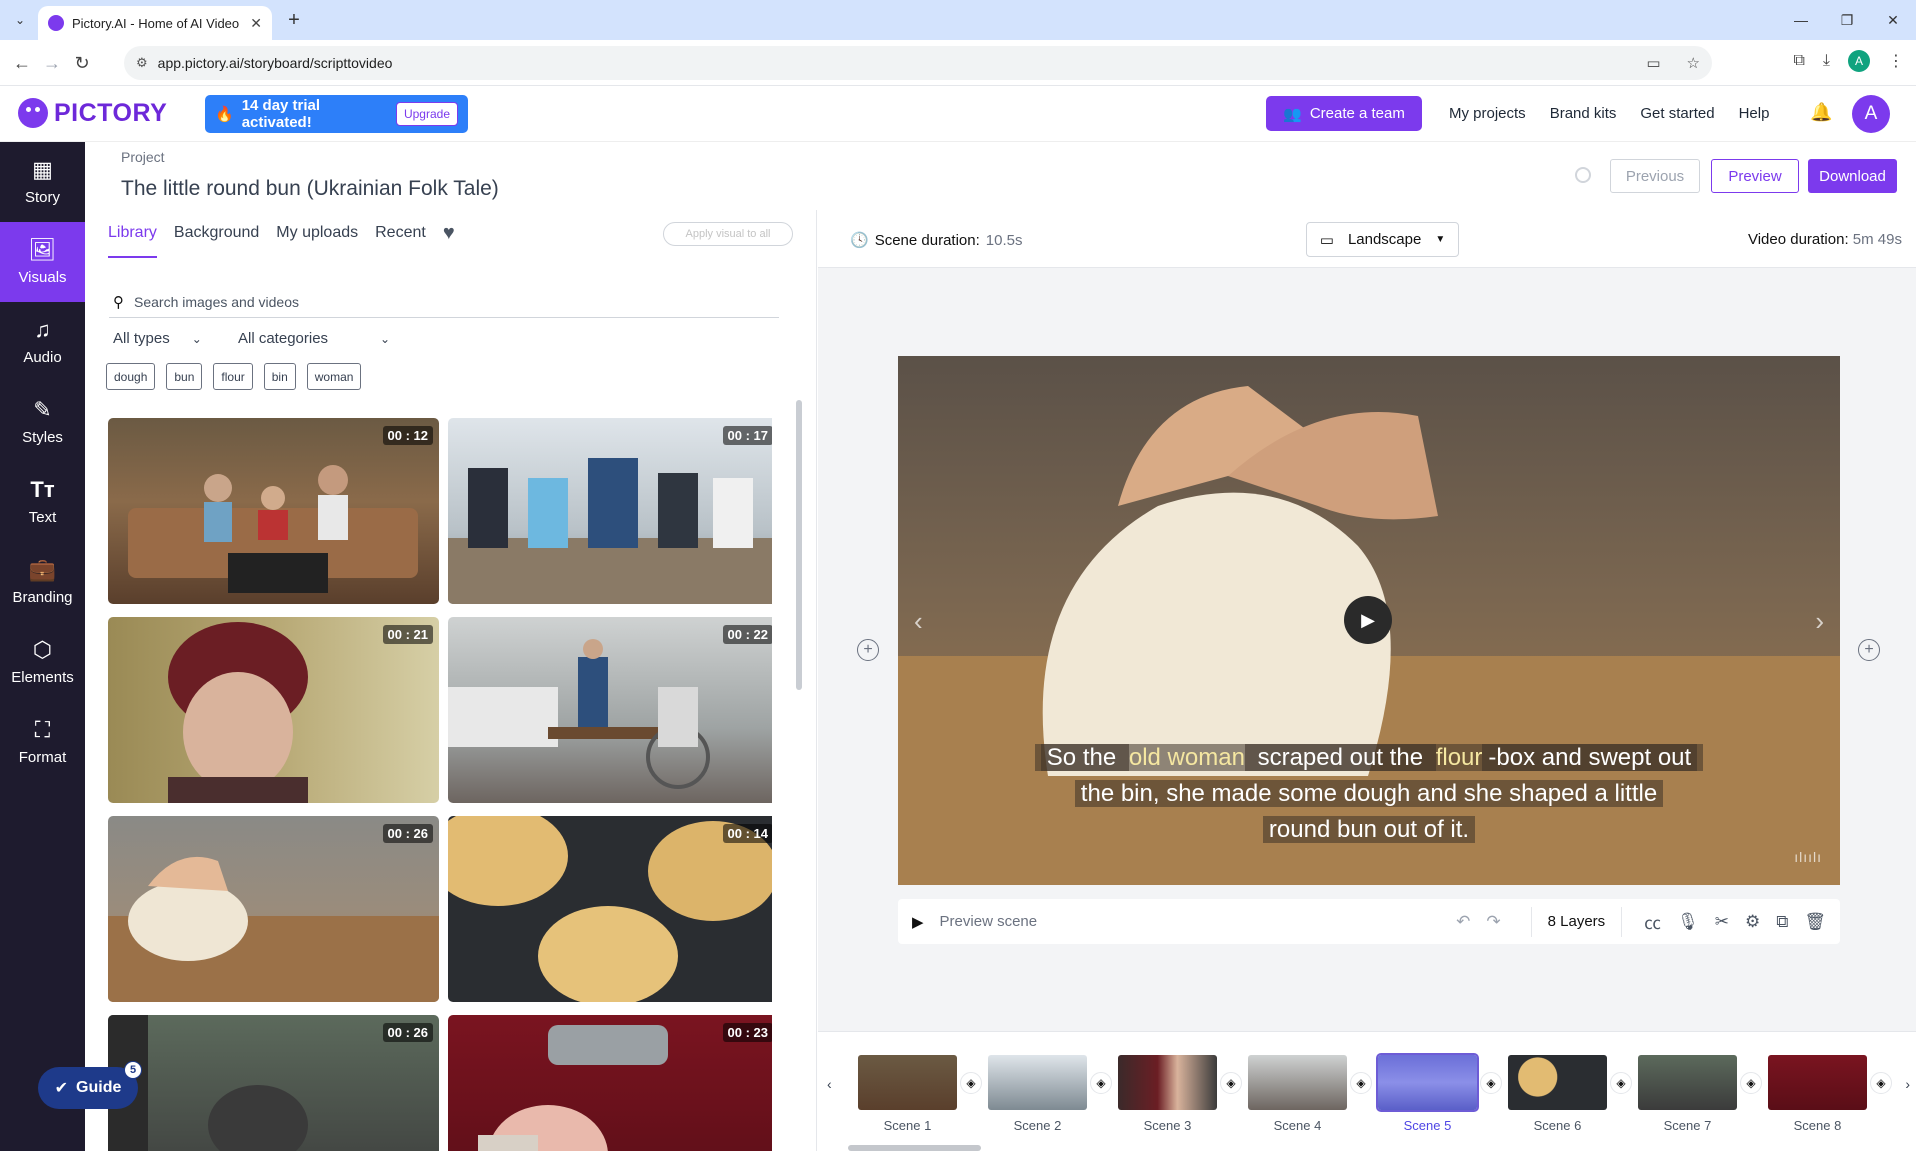  Describe the element at coordinates (426, 114) in the screenshot. I see `upgrade-button: Upgrade` at that location.